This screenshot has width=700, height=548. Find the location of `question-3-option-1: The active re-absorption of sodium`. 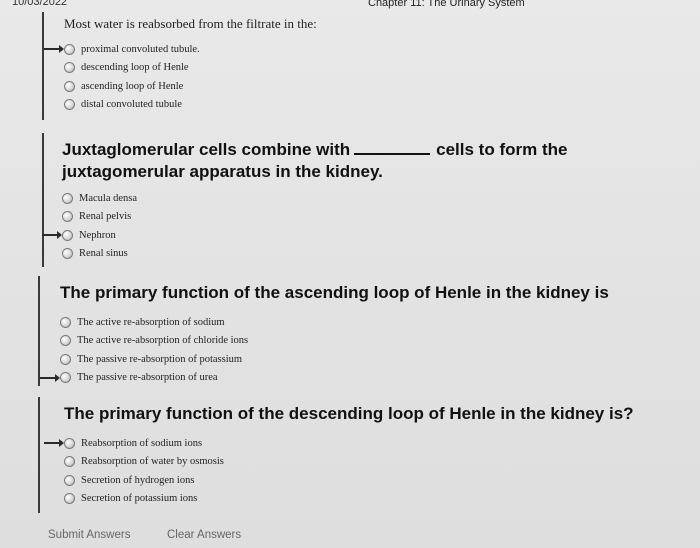

question-3-option-1: The active re-absorption of sodium is located at coordinates (374, 322).